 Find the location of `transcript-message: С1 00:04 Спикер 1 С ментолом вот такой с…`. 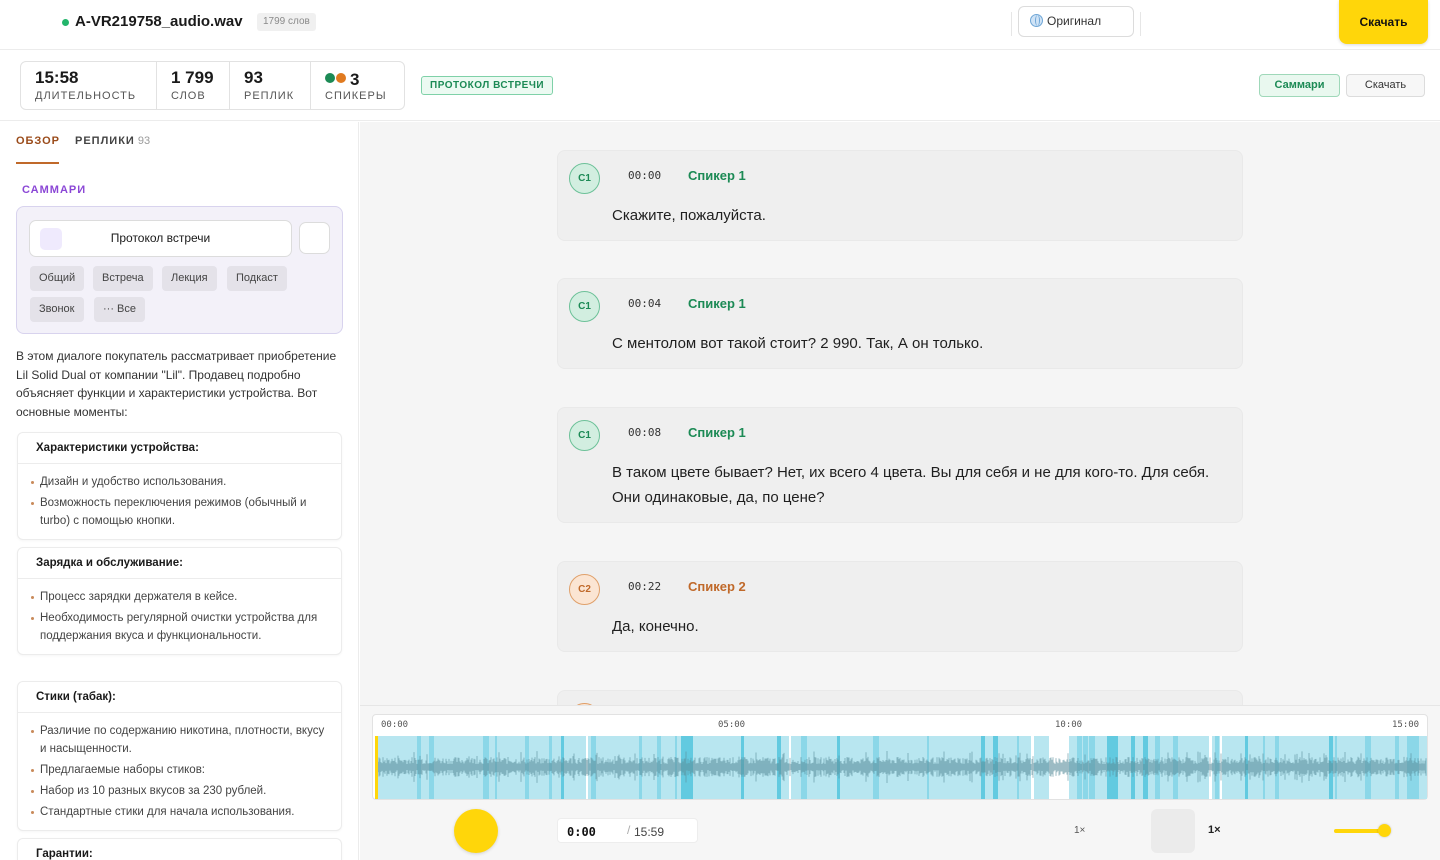

transcript-message: С1 00:04 Спикер 1 С ментолом вот такой с… is located at coordinates (900, 323).